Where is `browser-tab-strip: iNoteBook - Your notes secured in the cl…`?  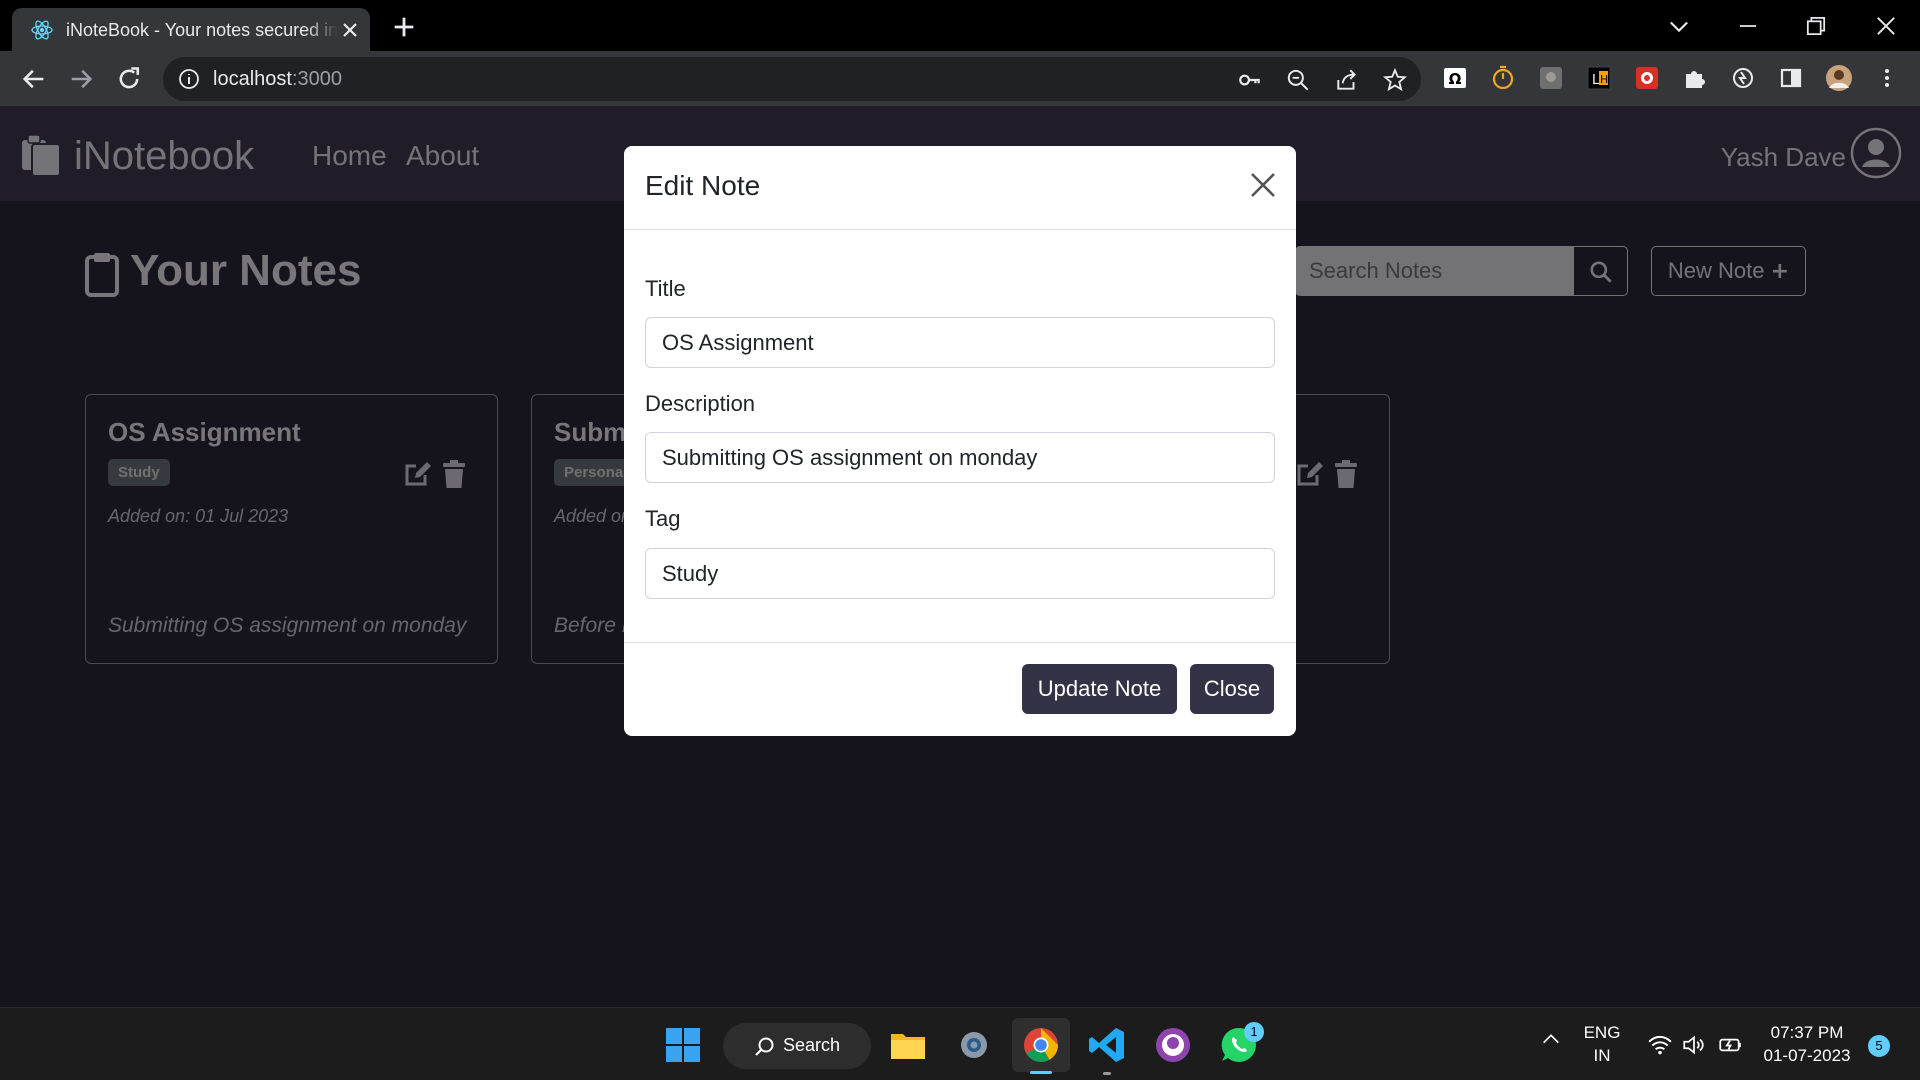
browser-tab-strip: iNoteBook - Your notes secured in the cl… is located at coordinates (960, 25).